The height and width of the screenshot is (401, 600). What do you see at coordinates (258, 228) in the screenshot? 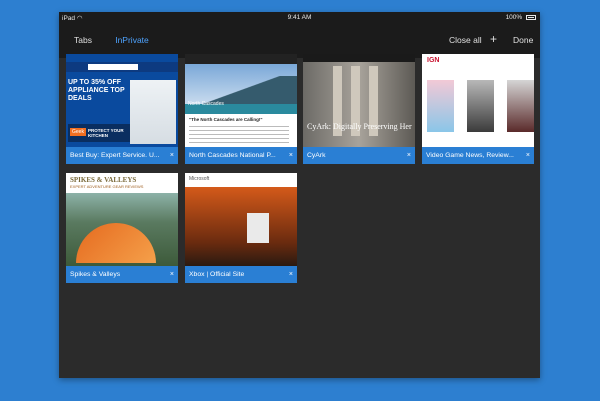
I see `preview-console-image` at bounding box center [258, 228].